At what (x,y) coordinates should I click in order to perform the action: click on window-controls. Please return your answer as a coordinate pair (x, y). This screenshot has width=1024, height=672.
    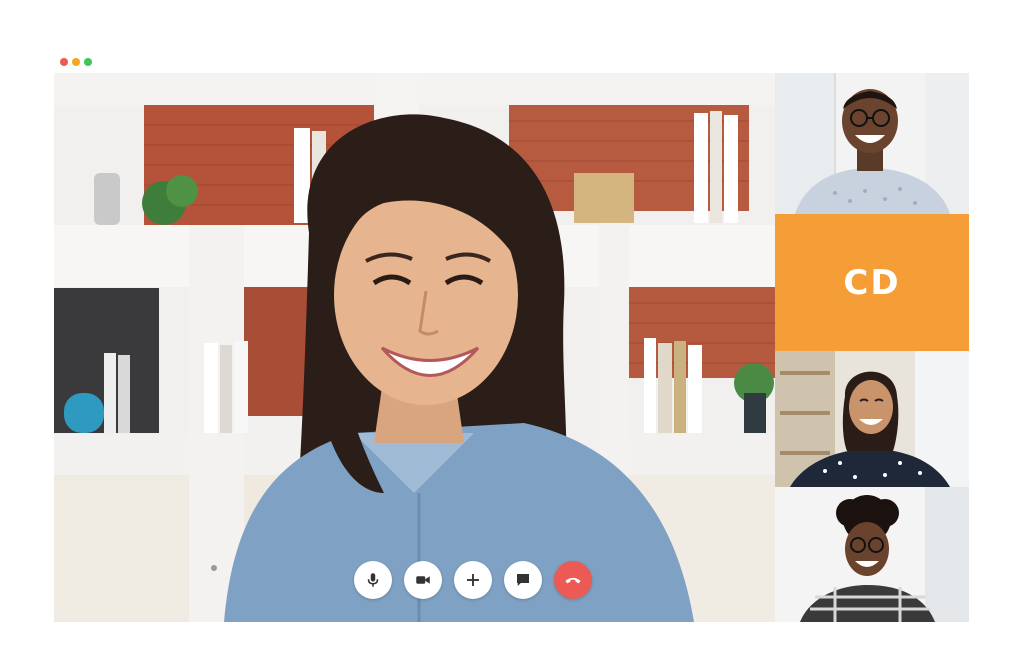
    Looking at the image, I should click on (76, 62).